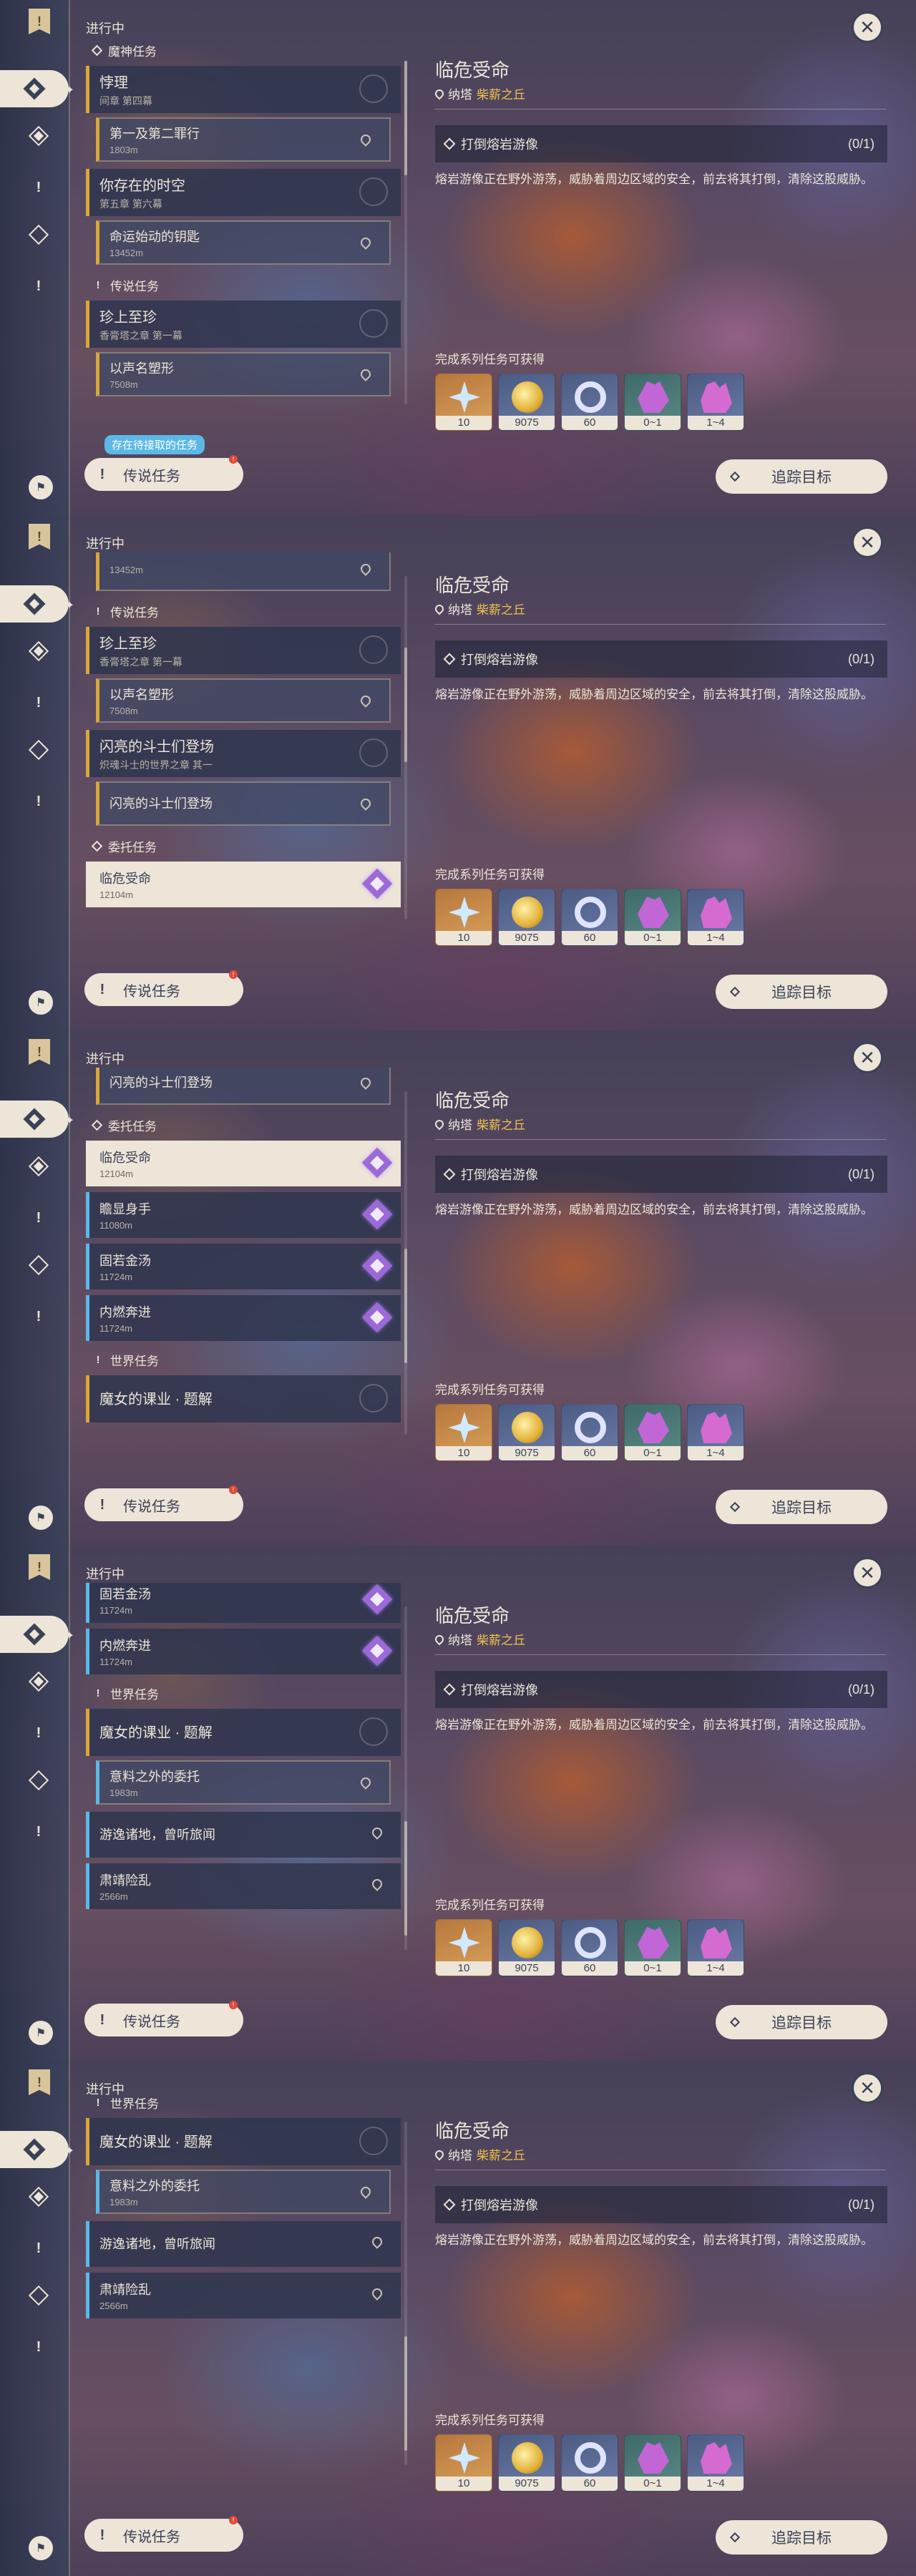 The height and width of the screenshot is (2576, 916). Describe the element at coordinates (243, 89) in the screenshot. I see `quest-card: 悖理 间章 第四幕` at that location.